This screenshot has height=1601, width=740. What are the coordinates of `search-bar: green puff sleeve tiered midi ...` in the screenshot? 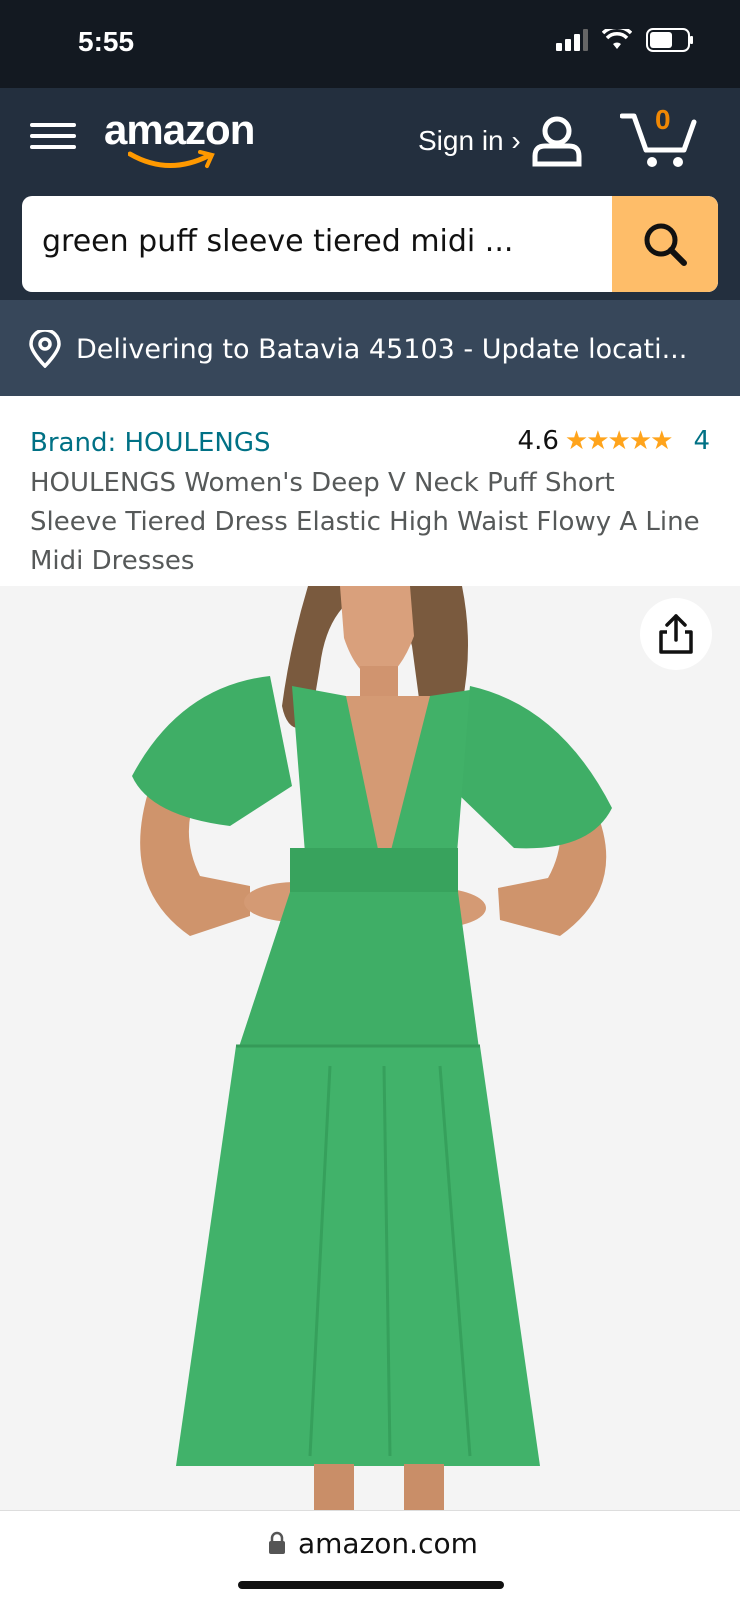 It's located at (370, 244).